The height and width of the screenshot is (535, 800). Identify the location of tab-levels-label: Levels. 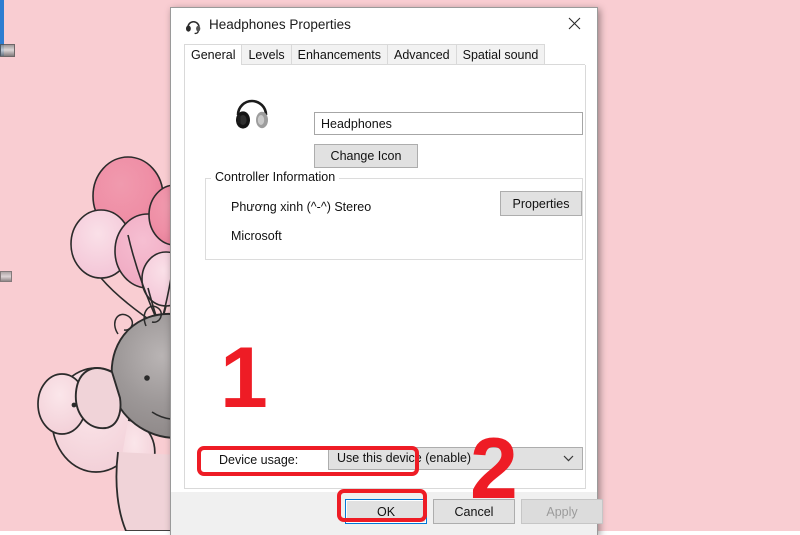
(266, 55).